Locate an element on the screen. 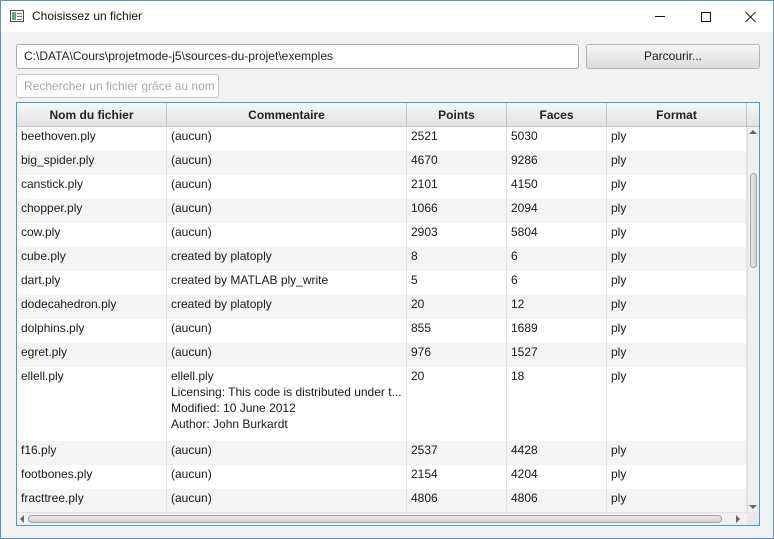 The image size is (774, 539). cell-faces: 1527 is located at coordinates (557, 355).